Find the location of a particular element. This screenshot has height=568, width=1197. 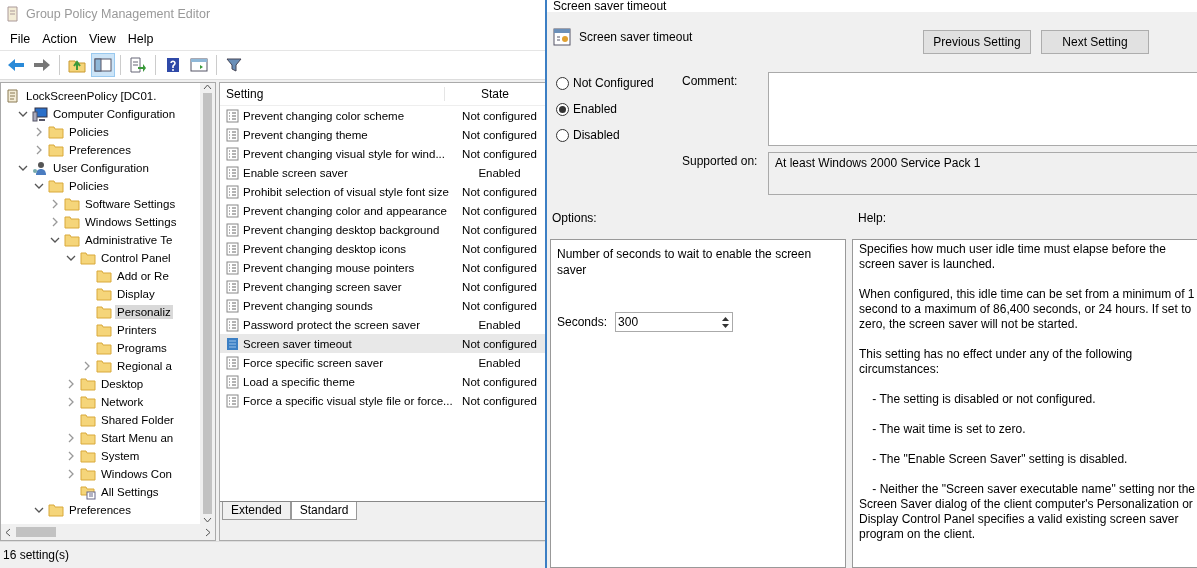

tree-item: Start Menu an is located at coordinates (137, 438).